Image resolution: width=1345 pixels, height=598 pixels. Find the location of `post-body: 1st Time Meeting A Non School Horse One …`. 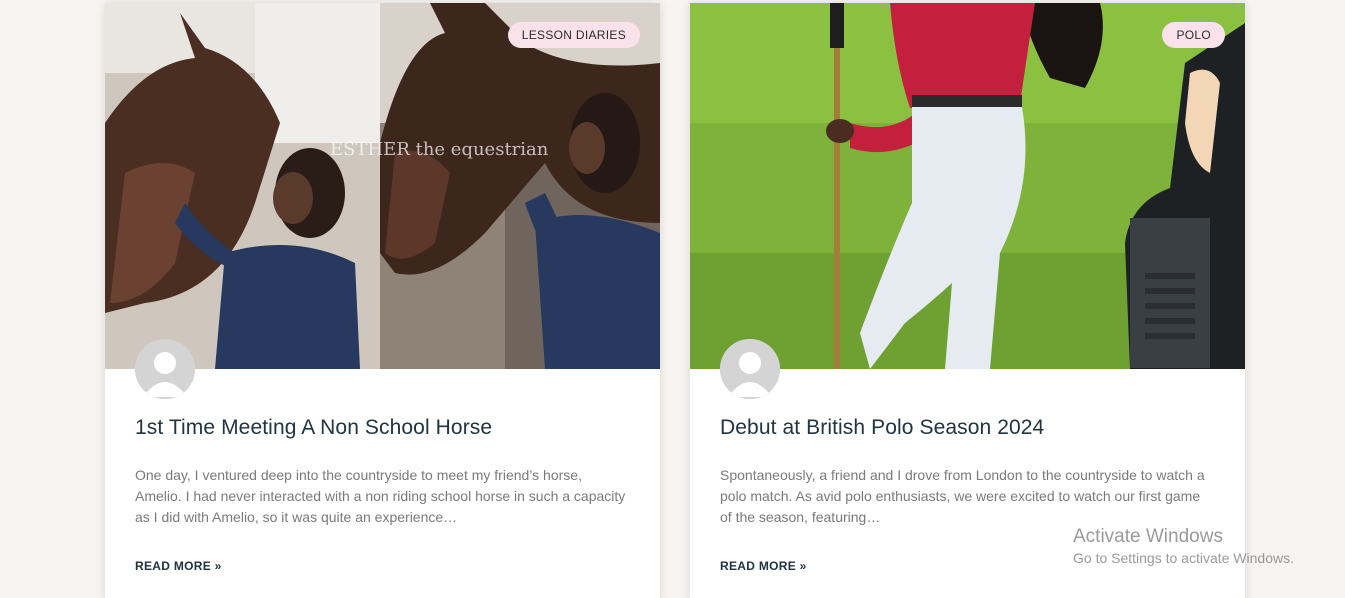

post-body: 1st Time Meeting A Non School Horse One … is located at coordinates (382, 472).